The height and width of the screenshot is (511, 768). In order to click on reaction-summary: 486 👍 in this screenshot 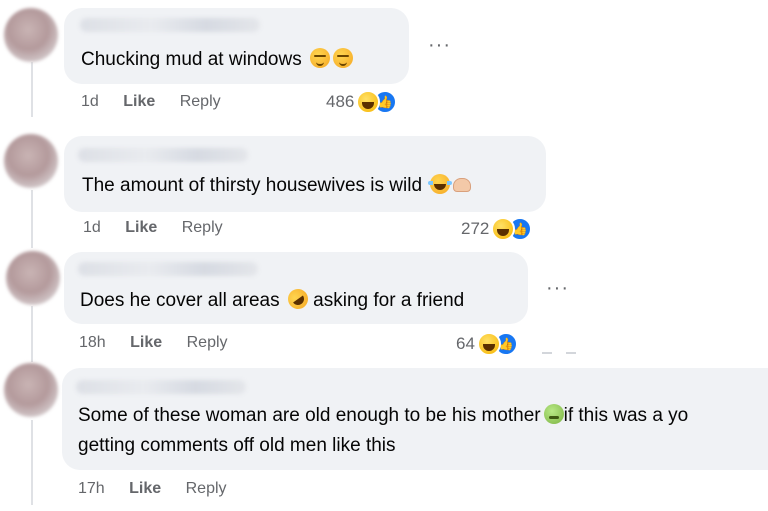, I will do `click(362, 102)`.